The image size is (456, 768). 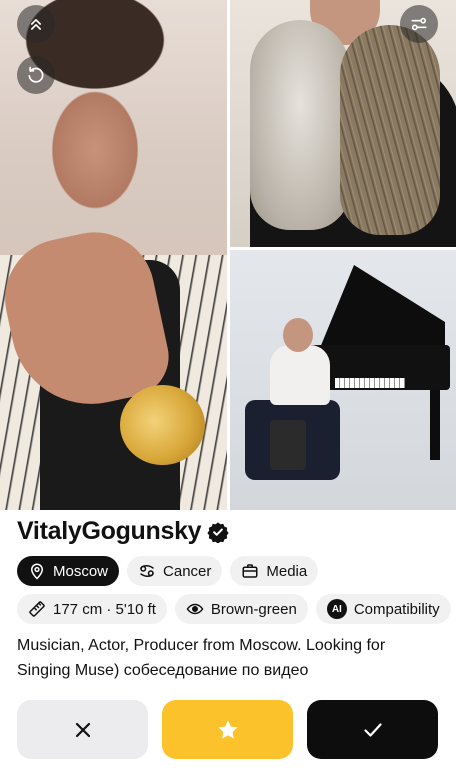 What do you see at coordinates (147, 571) in the screenshot?
I see `cancer-zodiac-icon` at bounding box center [147, 571].